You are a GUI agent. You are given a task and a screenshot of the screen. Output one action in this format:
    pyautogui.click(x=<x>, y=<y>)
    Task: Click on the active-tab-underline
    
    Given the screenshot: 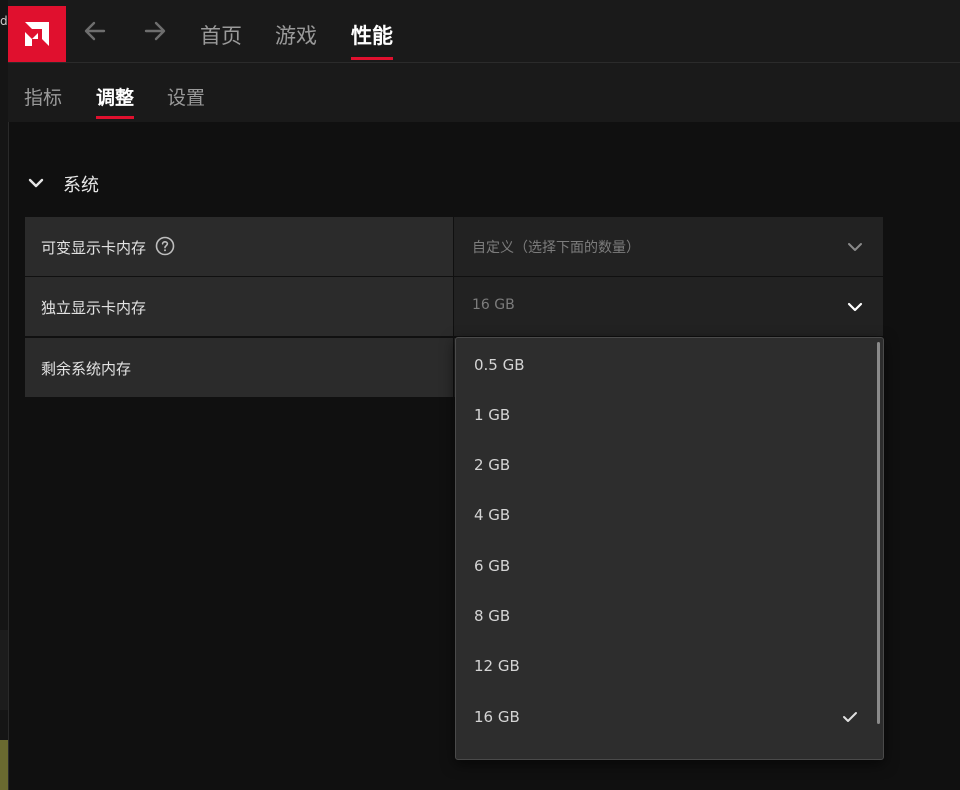 What is the action you would take?
    pyautogui.click(x=372, y=58)
    